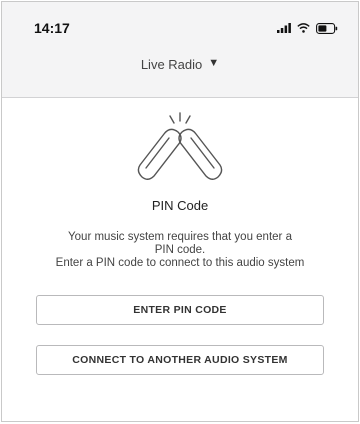  What do you see at coordinates (180, 75) in the screenshot?
I see `source-selector: Live Radio ▼` at bounding box center [180, 75].